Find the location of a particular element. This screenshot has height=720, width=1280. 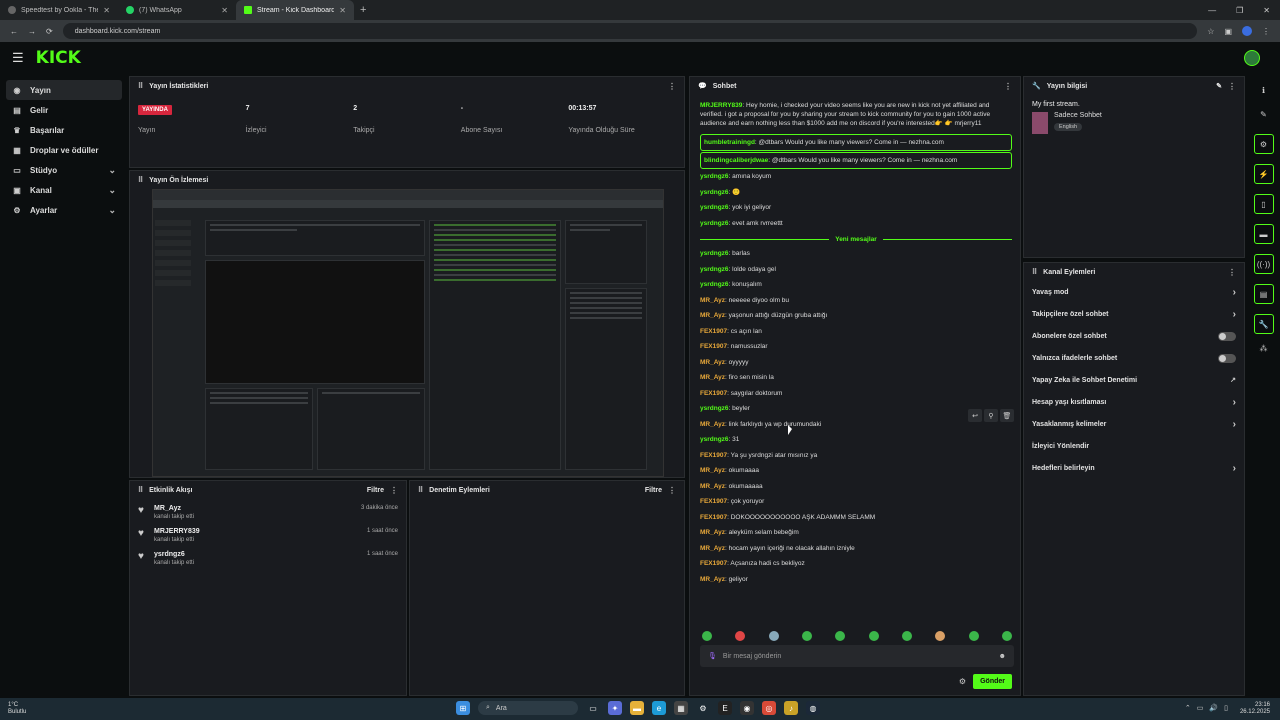

chat-message: ysrdngz6: beyler is located at coordinates (856, 410).